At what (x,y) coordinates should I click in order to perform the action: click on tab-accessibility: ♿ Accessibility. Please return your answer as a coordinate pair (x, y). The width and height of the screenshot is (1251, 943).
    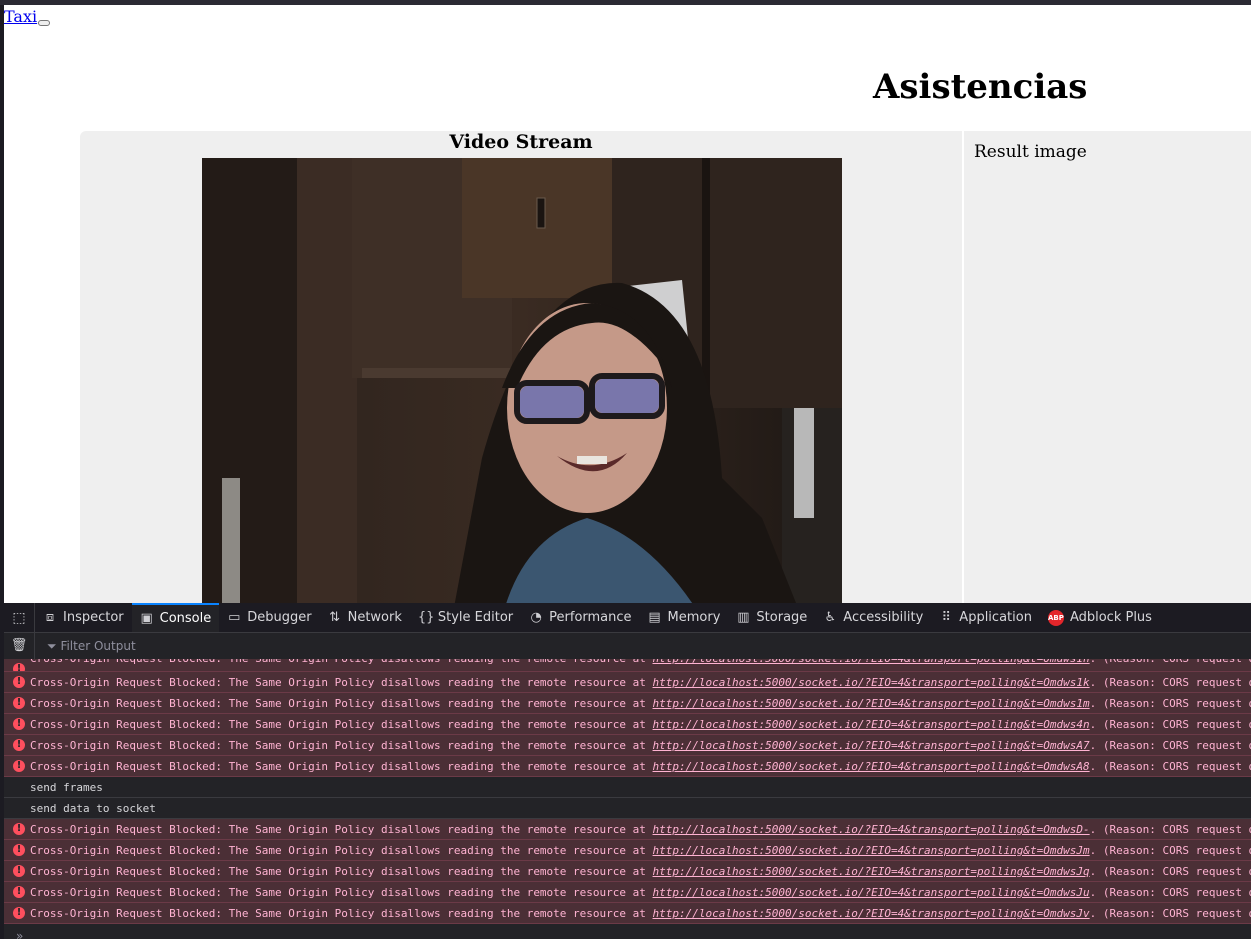
    Looking at the image, I should click on (873, 617).